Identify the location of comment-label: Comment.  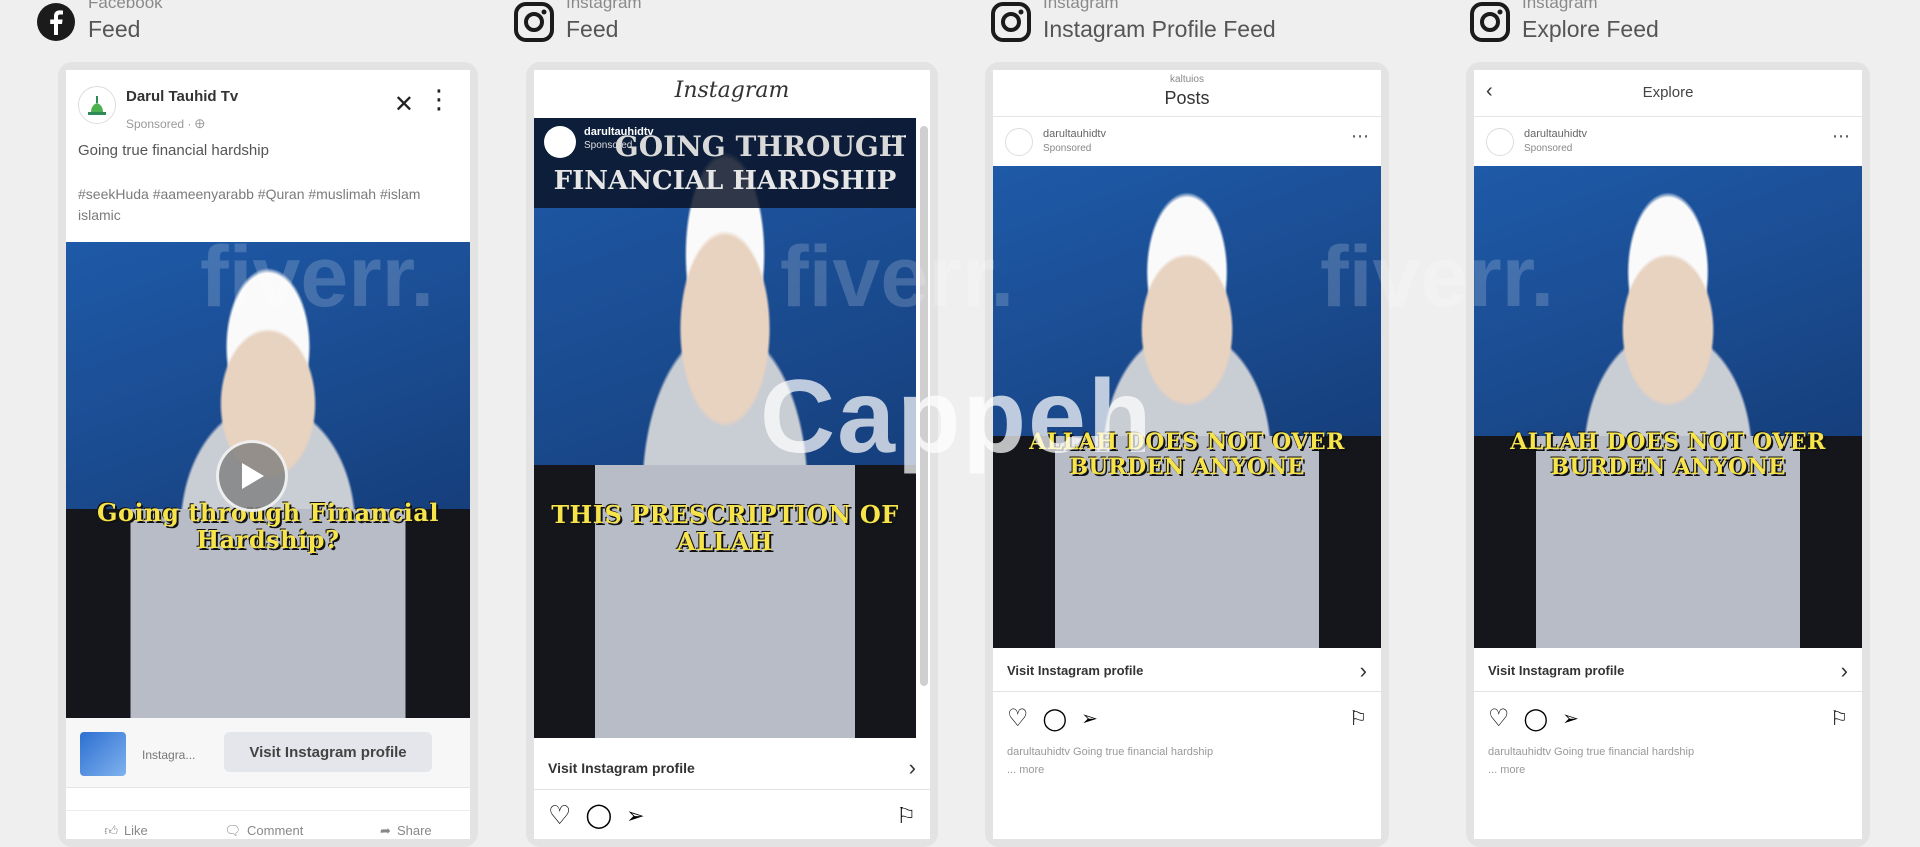
(275, 830).